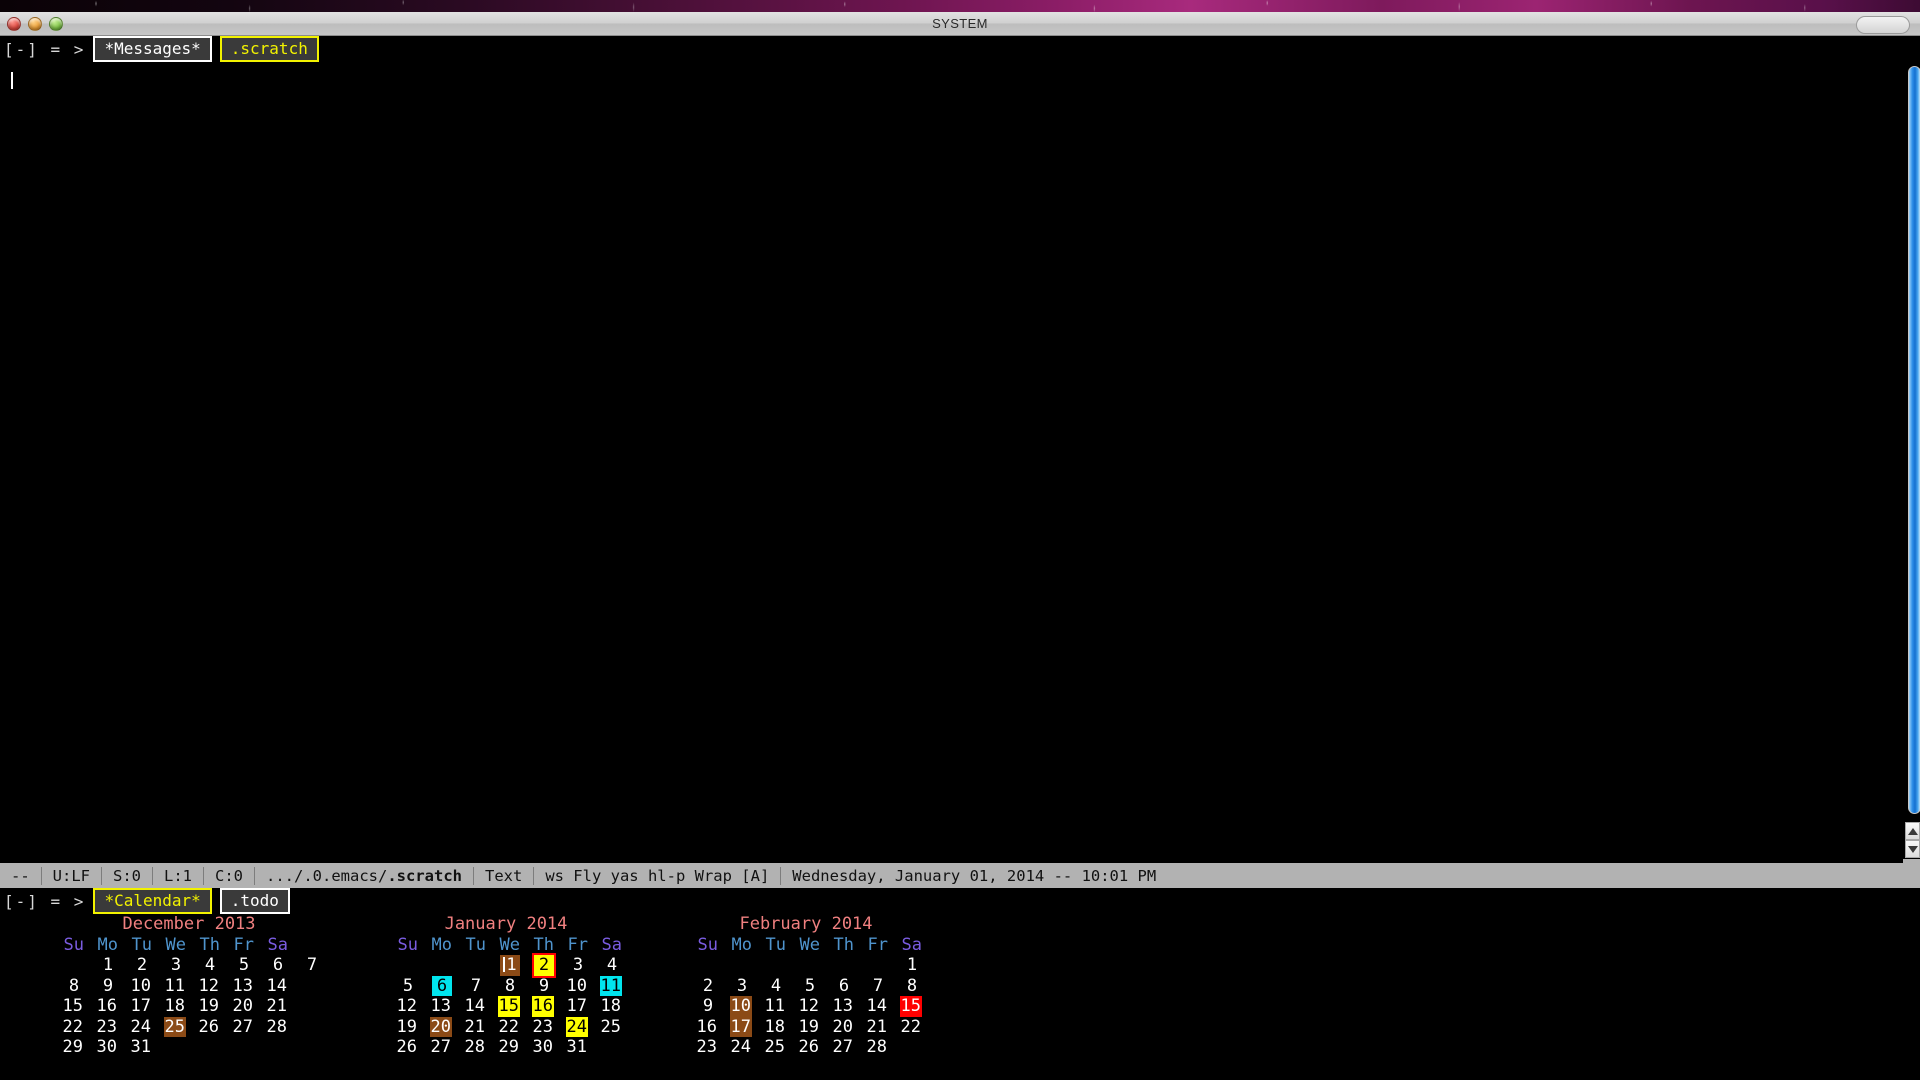 Image resolution: width=1920 pixels, height=1080 pixels. What do you see at coordinates (152, 49) in the screenshot?
I see `tab-messages: *Messages*` at bounding box center [152, 49].